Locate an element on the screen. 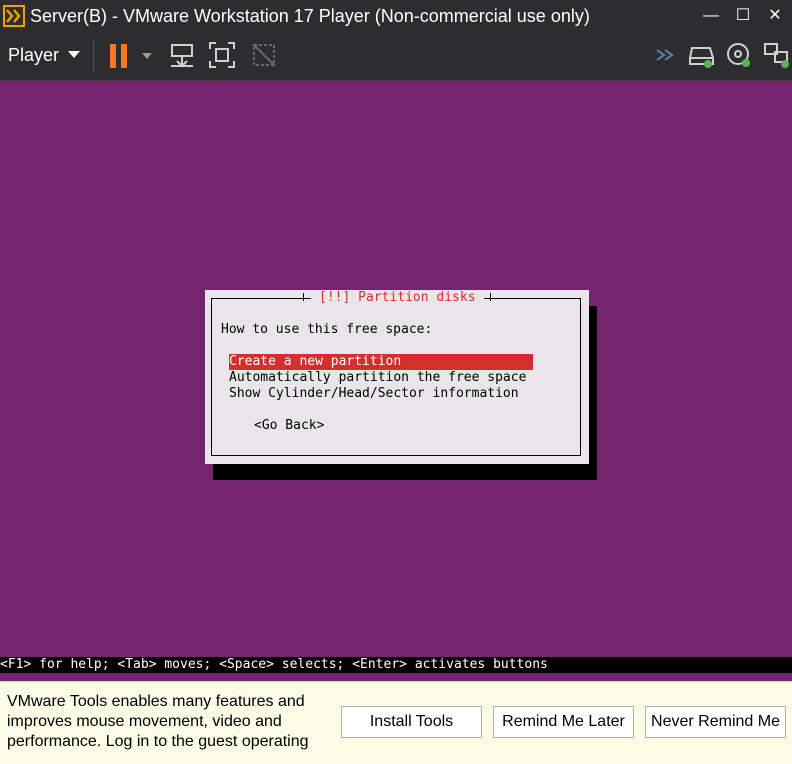  hard-disk-icon is located at coordinates (702, 55).